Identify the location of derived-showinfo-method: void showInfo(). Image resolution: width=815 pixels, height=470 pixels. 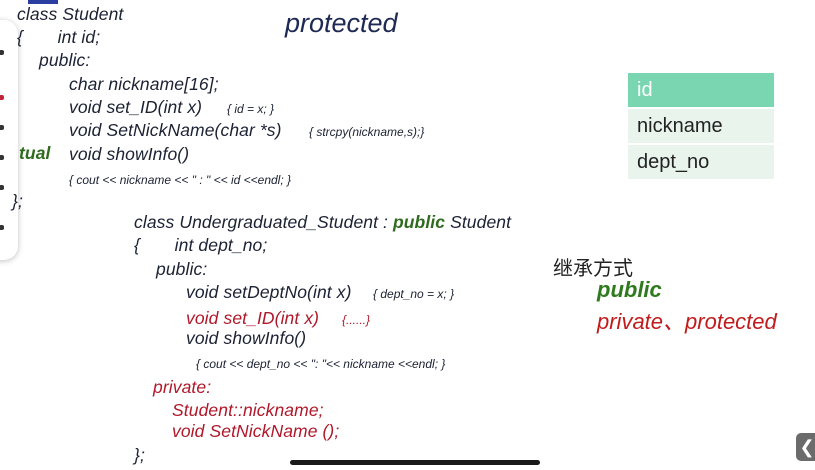
(246, 338).